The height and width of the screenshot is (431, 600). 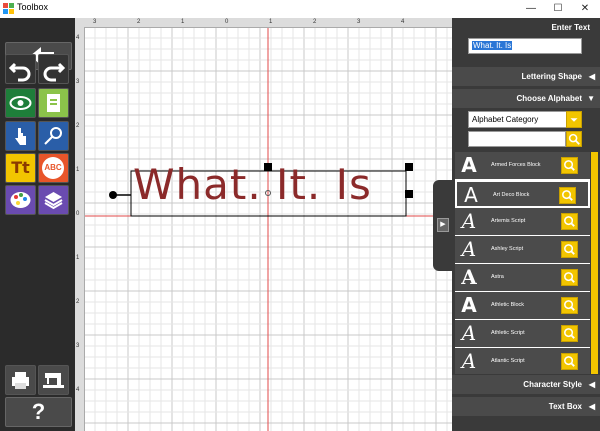 I want to click on question-icon: ?, so click(x=38, y=411).